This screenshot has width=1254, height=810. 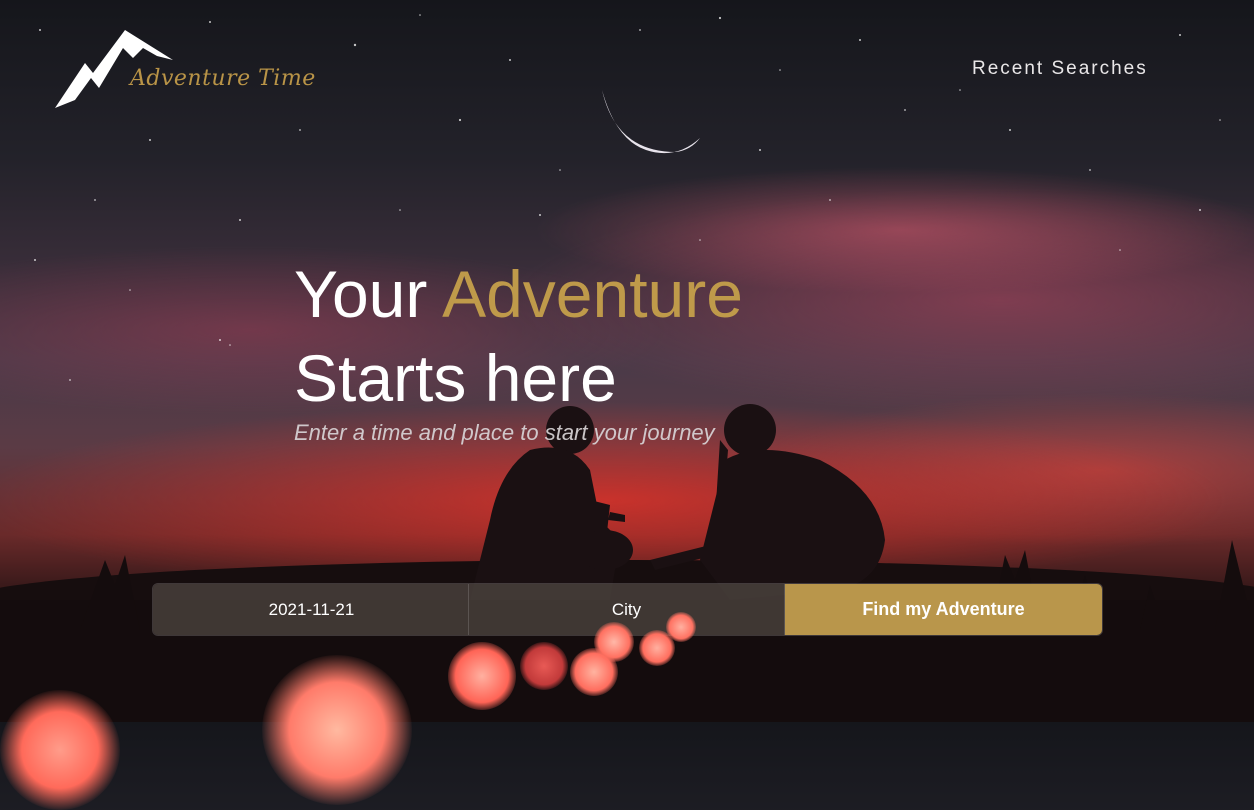 I want to click on hero-title-line-1: Your Adventure, so click(x=604, y=294).